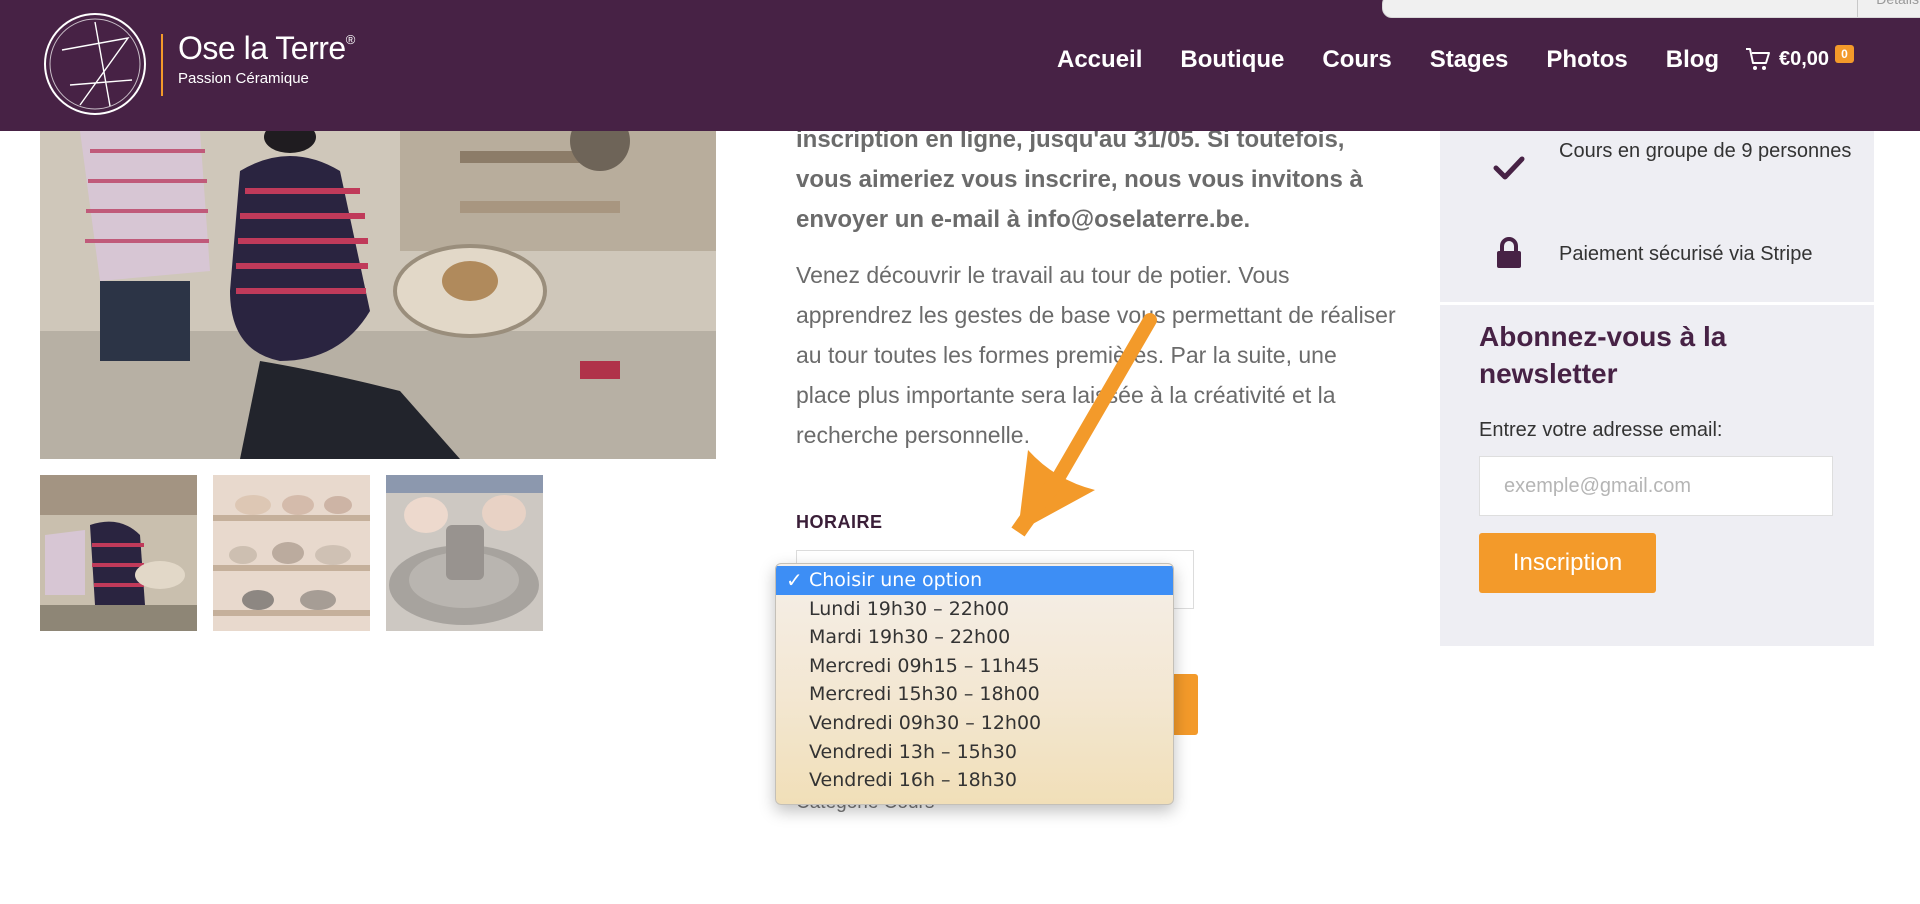 The image size is (1920, 904). I want to click on option-mercredi-0915: Mercredi 09h15 – 11h45, so click(974, 666).